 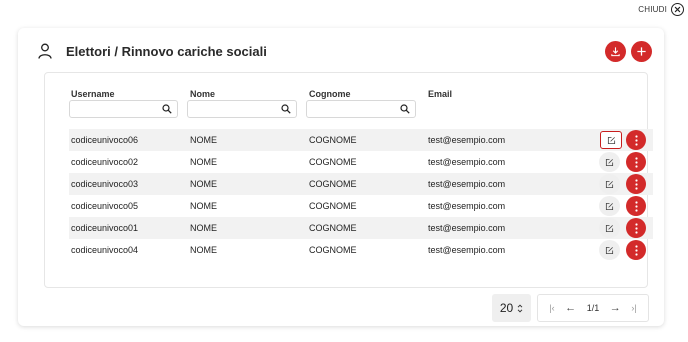 I want to click on download-button, so click(x=615, y=51).